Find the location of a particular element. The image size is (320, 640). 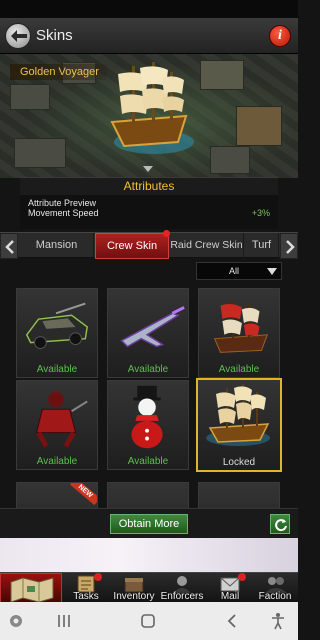

back-arrow-icon is located at coordinates (19, 36).